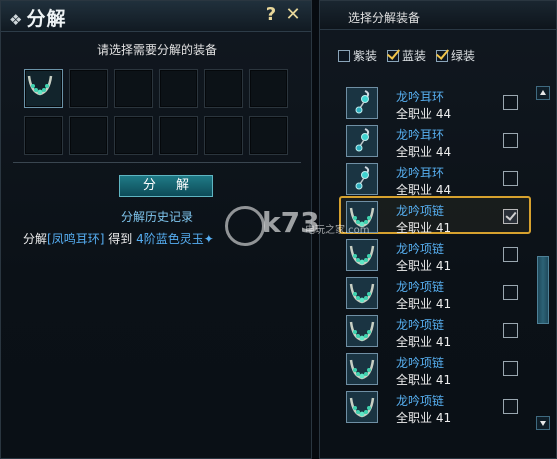  What do you see at coordinates (170, 239) in the screenshot?
I see `history-result: 4阶蓝色灵玉` at bounding box center [170, 239].